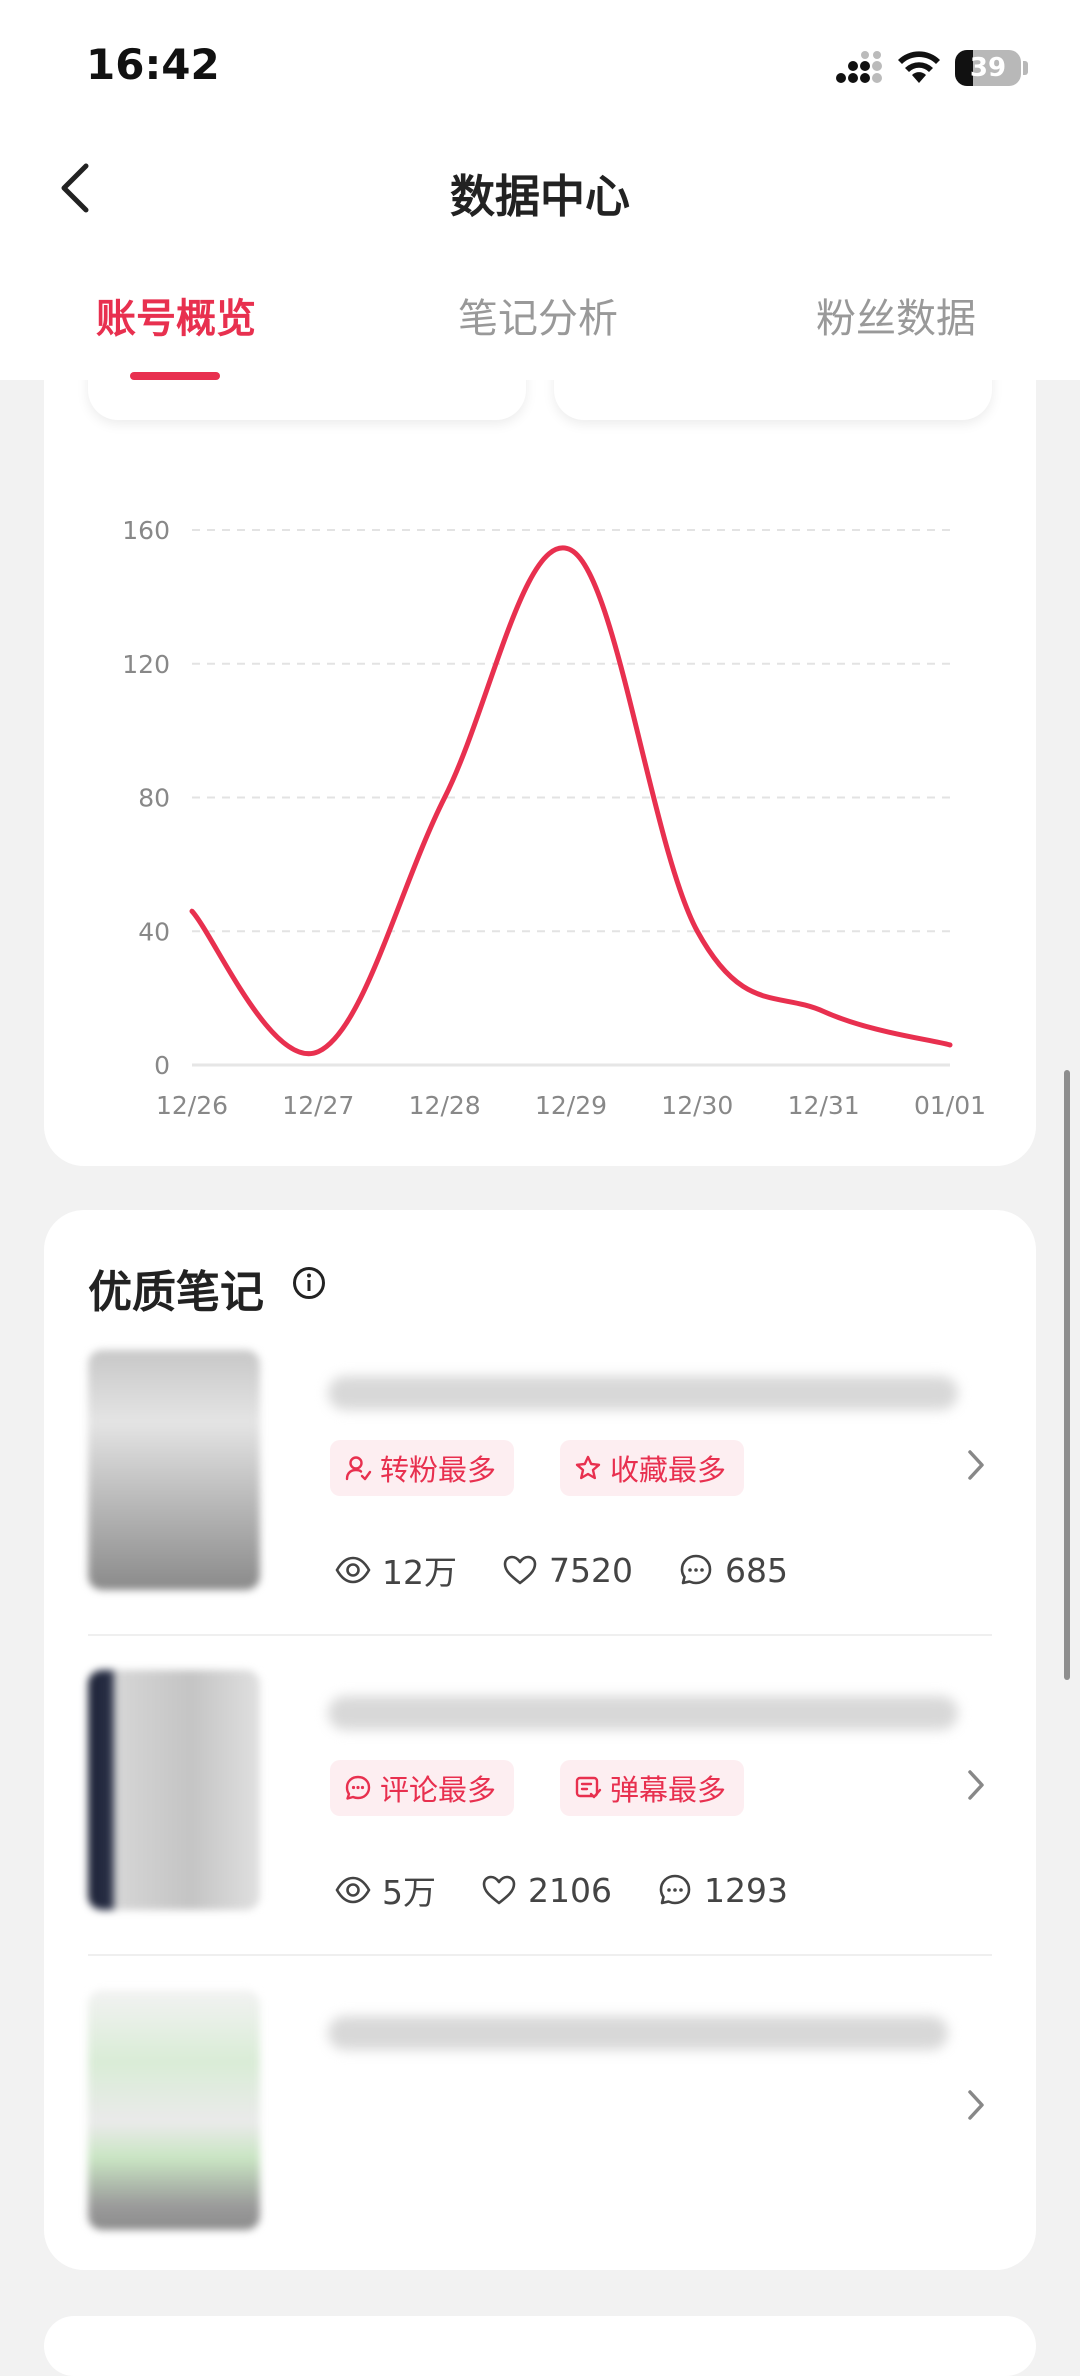 This screenshot has height=2376, width=1080. Describe the element at coordinates (154, 798) in the screenshot. I see `chart-ytick-label: 80` at that location.